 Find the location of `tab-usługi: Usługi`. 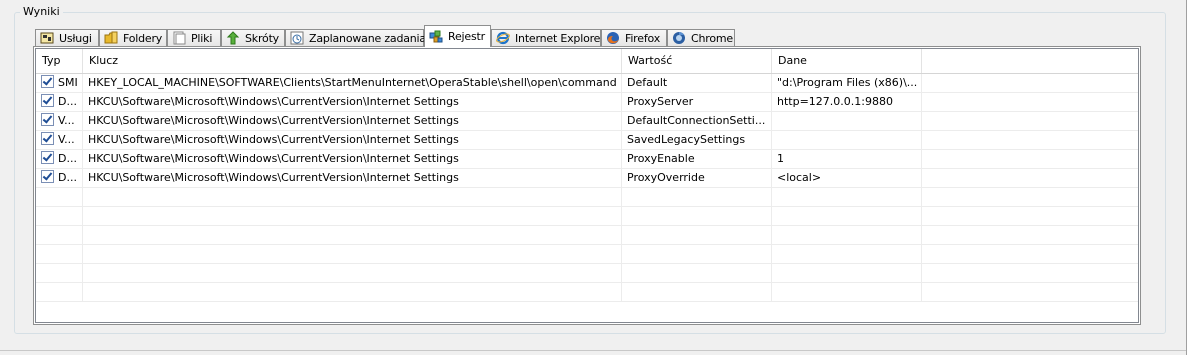

tab-usługi: Usługi is located at coordinates (67, 37).